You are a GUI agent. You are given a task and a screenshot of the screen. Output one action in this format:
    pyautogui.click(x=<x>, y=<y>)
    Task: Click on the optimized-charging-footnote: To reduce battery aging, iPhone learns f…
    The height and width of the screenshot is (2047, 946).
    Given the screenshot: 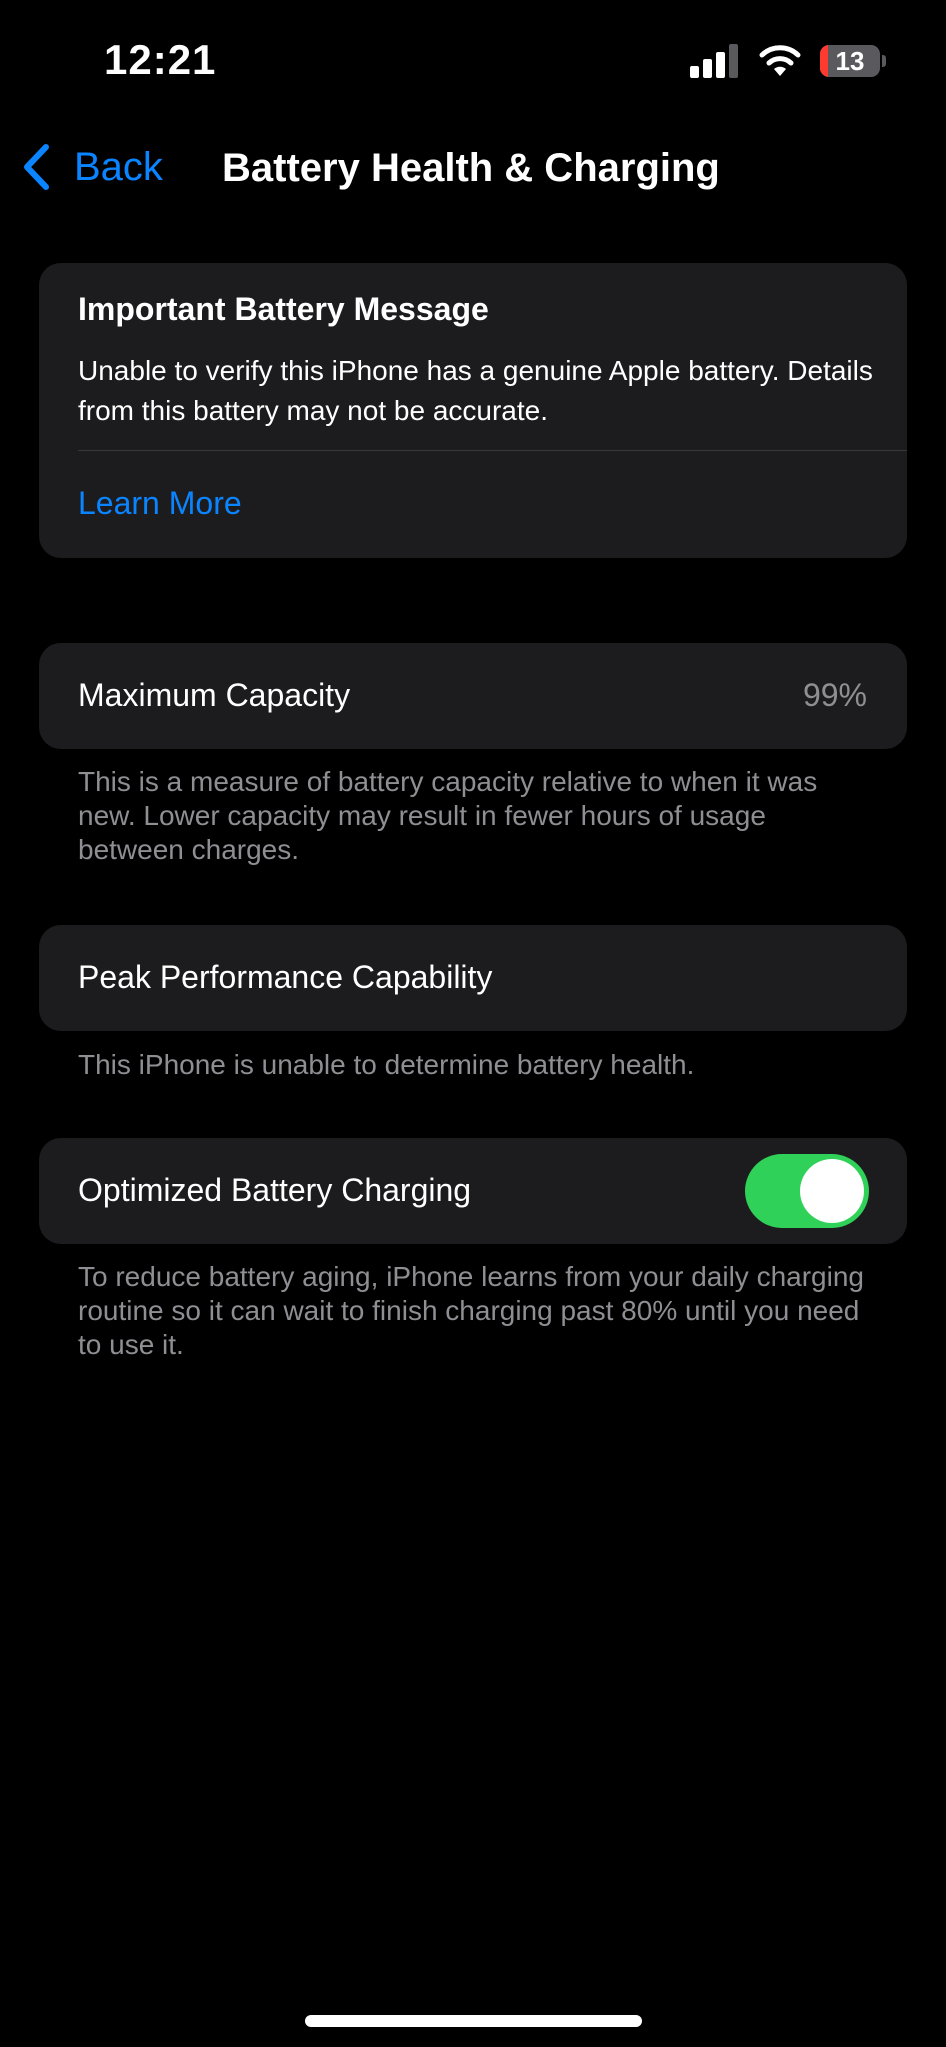 What is the action you would take?
    pyautogui.click(x=471, y=1310)
    